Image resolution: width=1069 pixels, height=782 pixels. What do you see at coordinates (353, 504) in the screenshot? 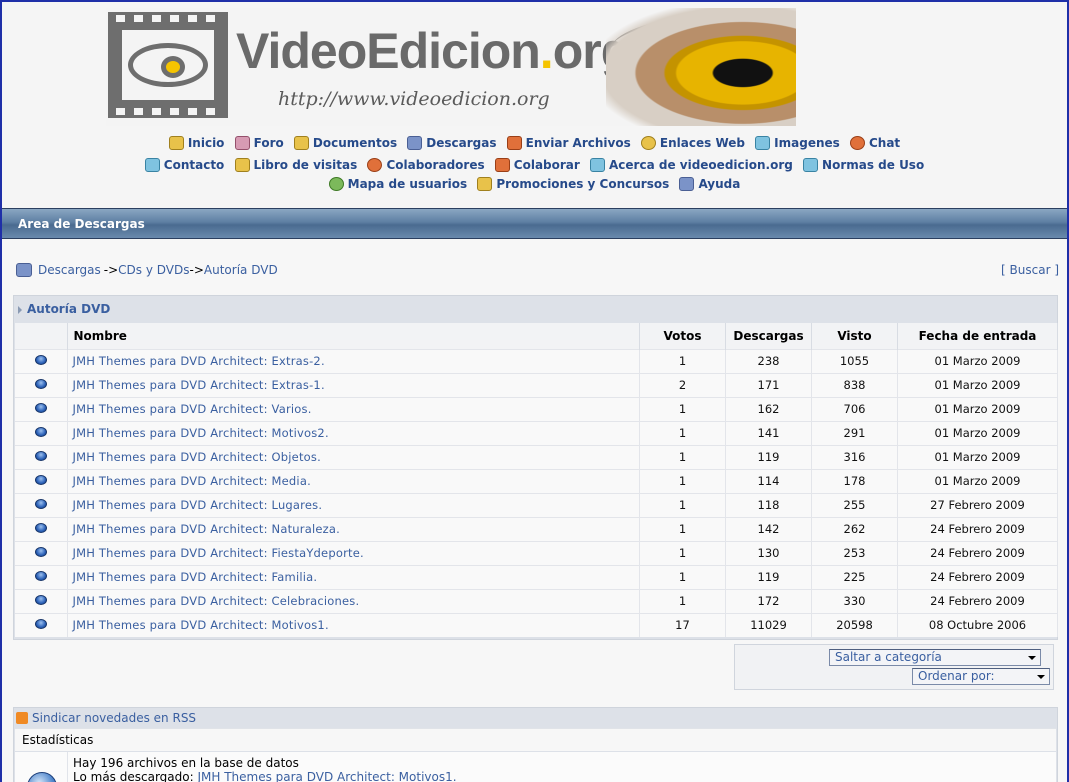
I see `file-name-link: JMH Themes para DVD Architect: Lugares.` at bounding box center [353, 504].